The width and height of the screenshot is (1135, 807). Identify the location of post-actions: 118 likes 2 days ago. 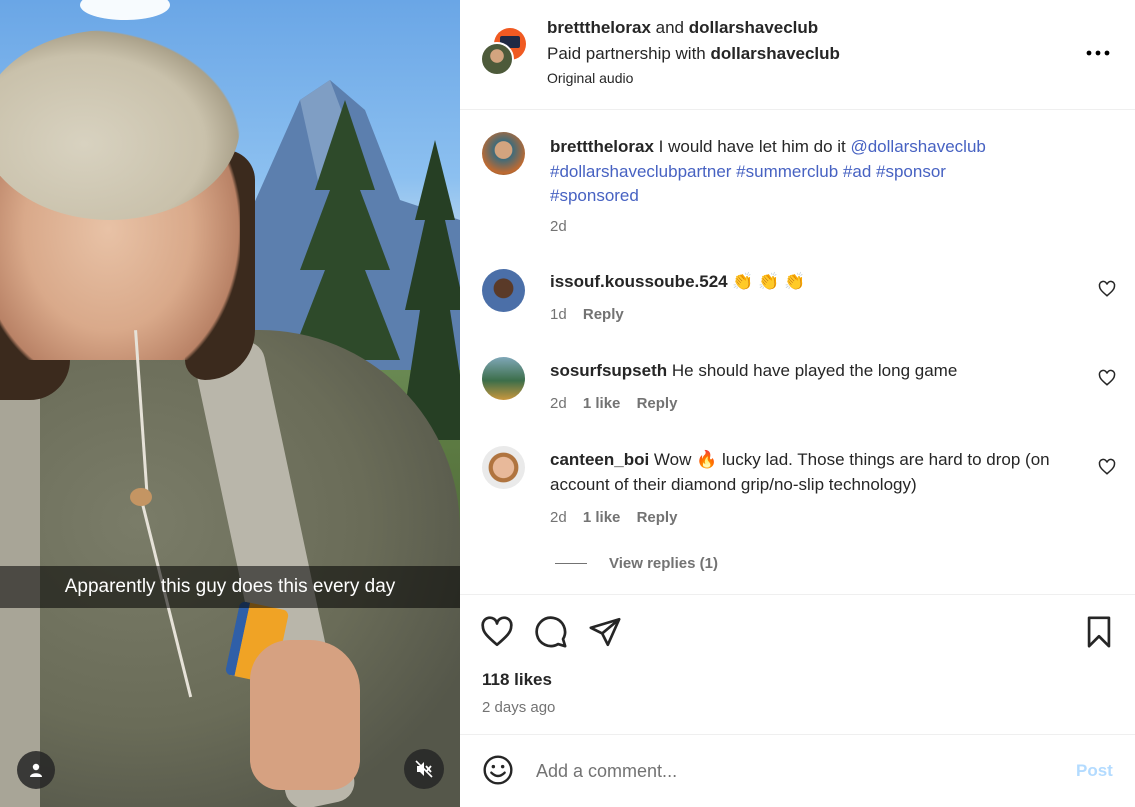
(797, 664).